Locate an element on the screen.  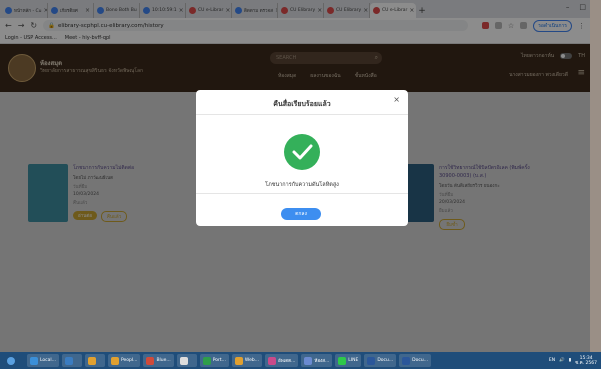
ie-icon is located at coordinates (34, 360).